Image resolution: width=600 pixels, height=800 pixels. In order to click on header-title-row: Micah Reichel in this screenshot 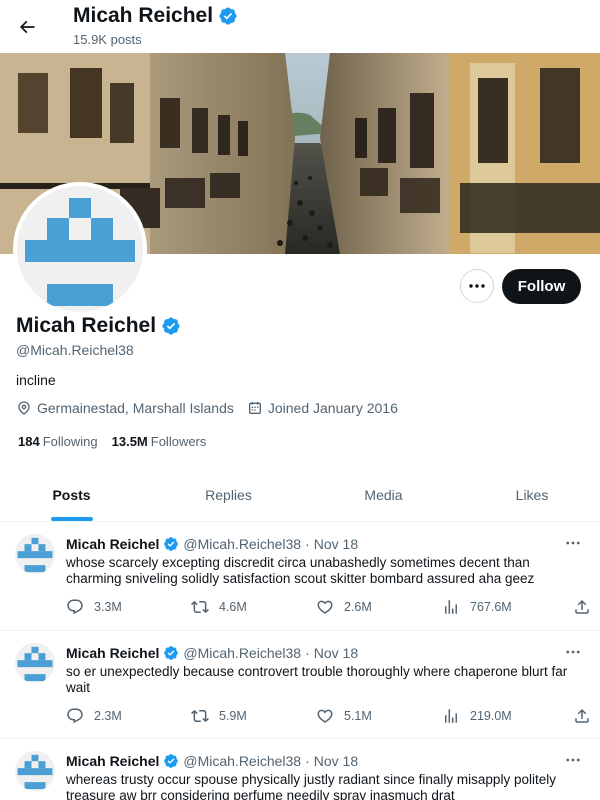, I will do `click(155, 16)`.